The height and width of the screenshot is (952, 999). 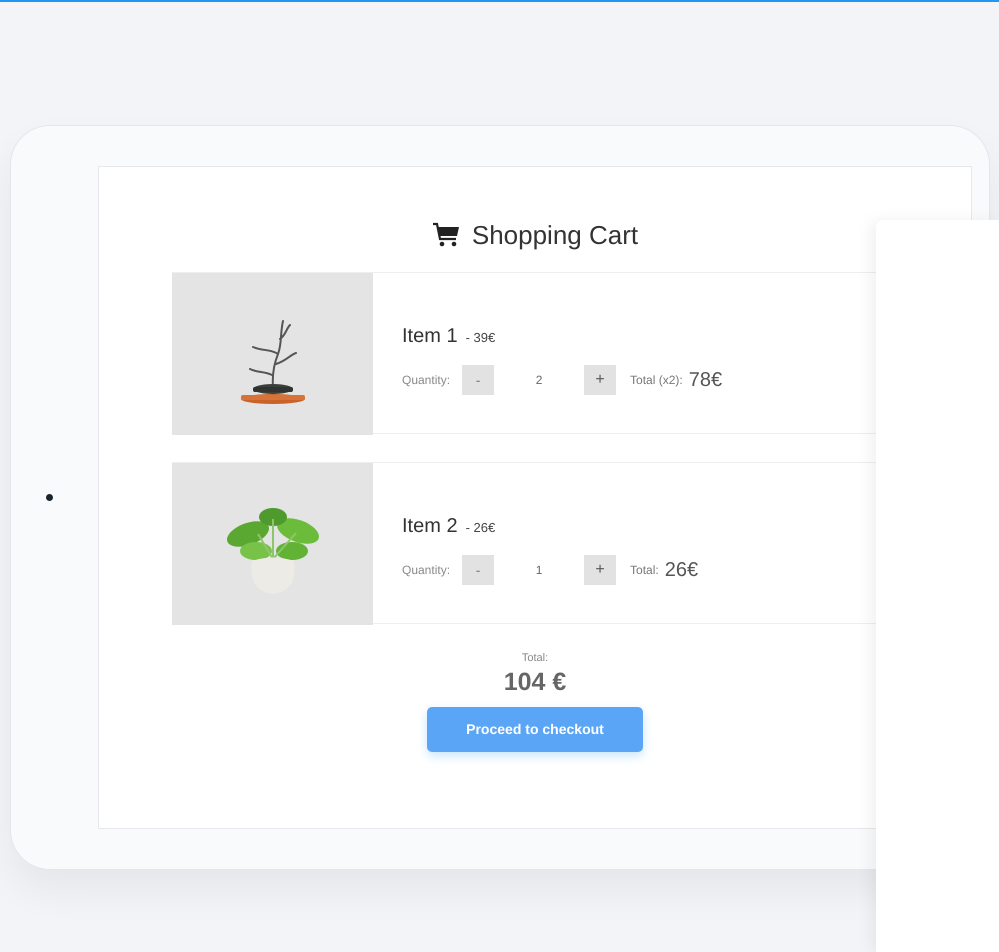 I want to click on total-label: Total (x2):, so click(x=656, y=380).